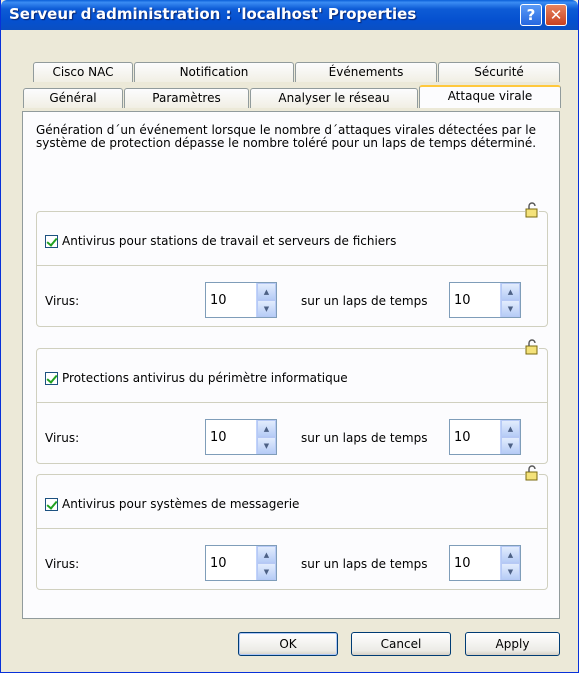 The height and width of the screenshot is (673, 579). I want to click on tab-label: Analyser le réseau, so click(334, 98).